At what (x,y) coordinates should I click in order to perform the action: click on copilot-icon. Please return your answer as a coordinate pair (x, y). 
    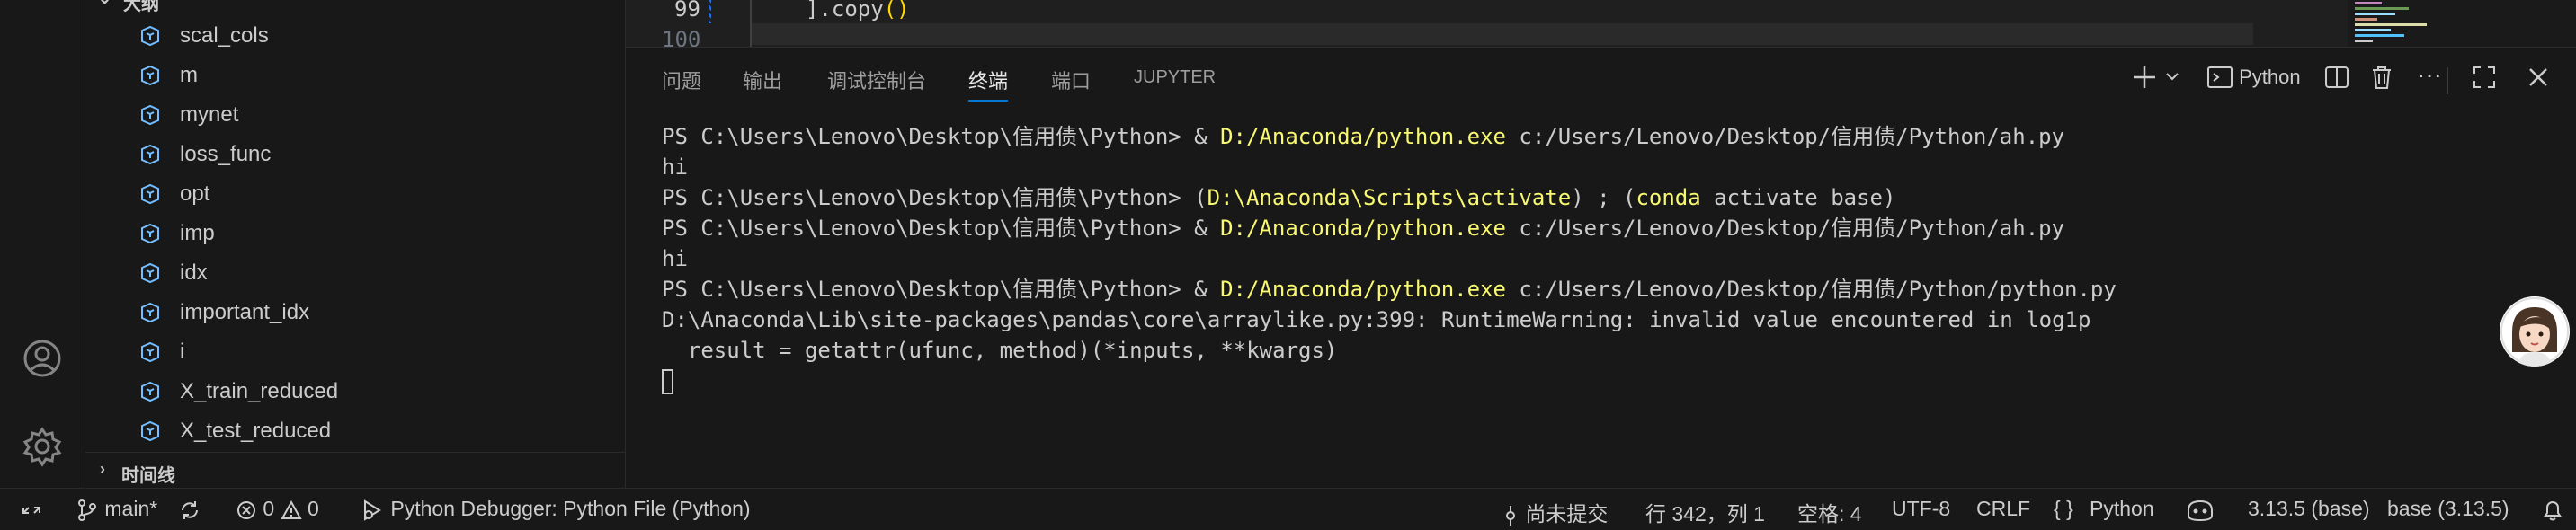
    Looking at the image, I should click on (2200, 511).